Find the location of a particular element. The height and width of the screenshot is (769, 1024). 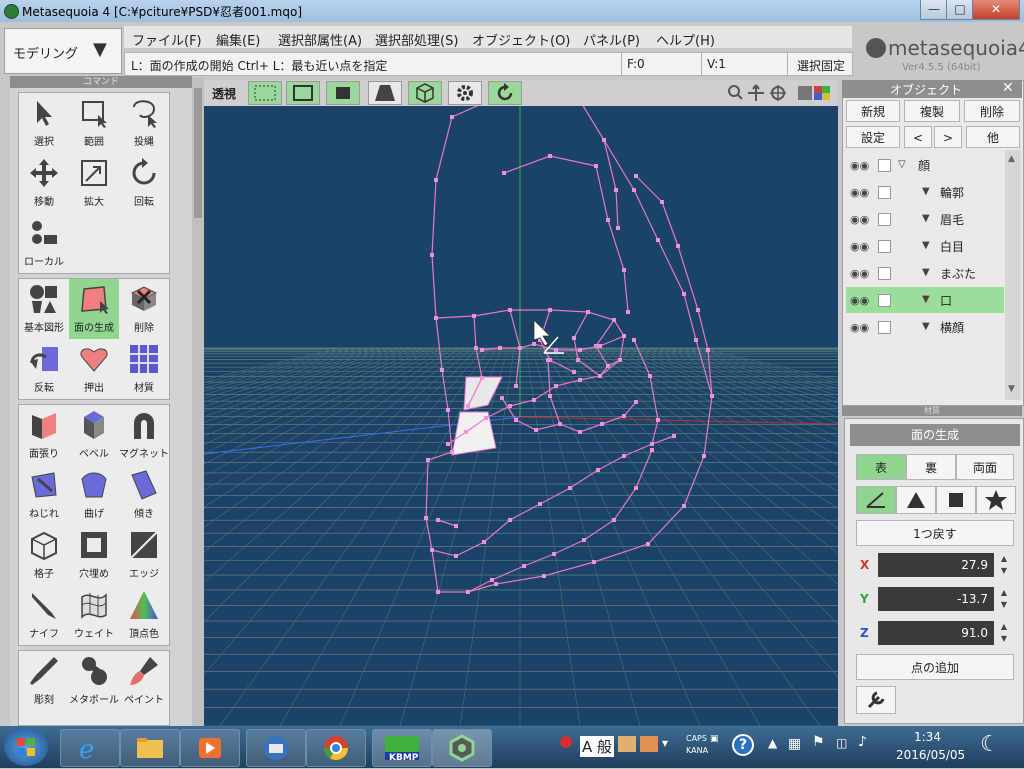

object-row: ◉◉ ▼ 輪郭 is located at coordinates (925, 192).